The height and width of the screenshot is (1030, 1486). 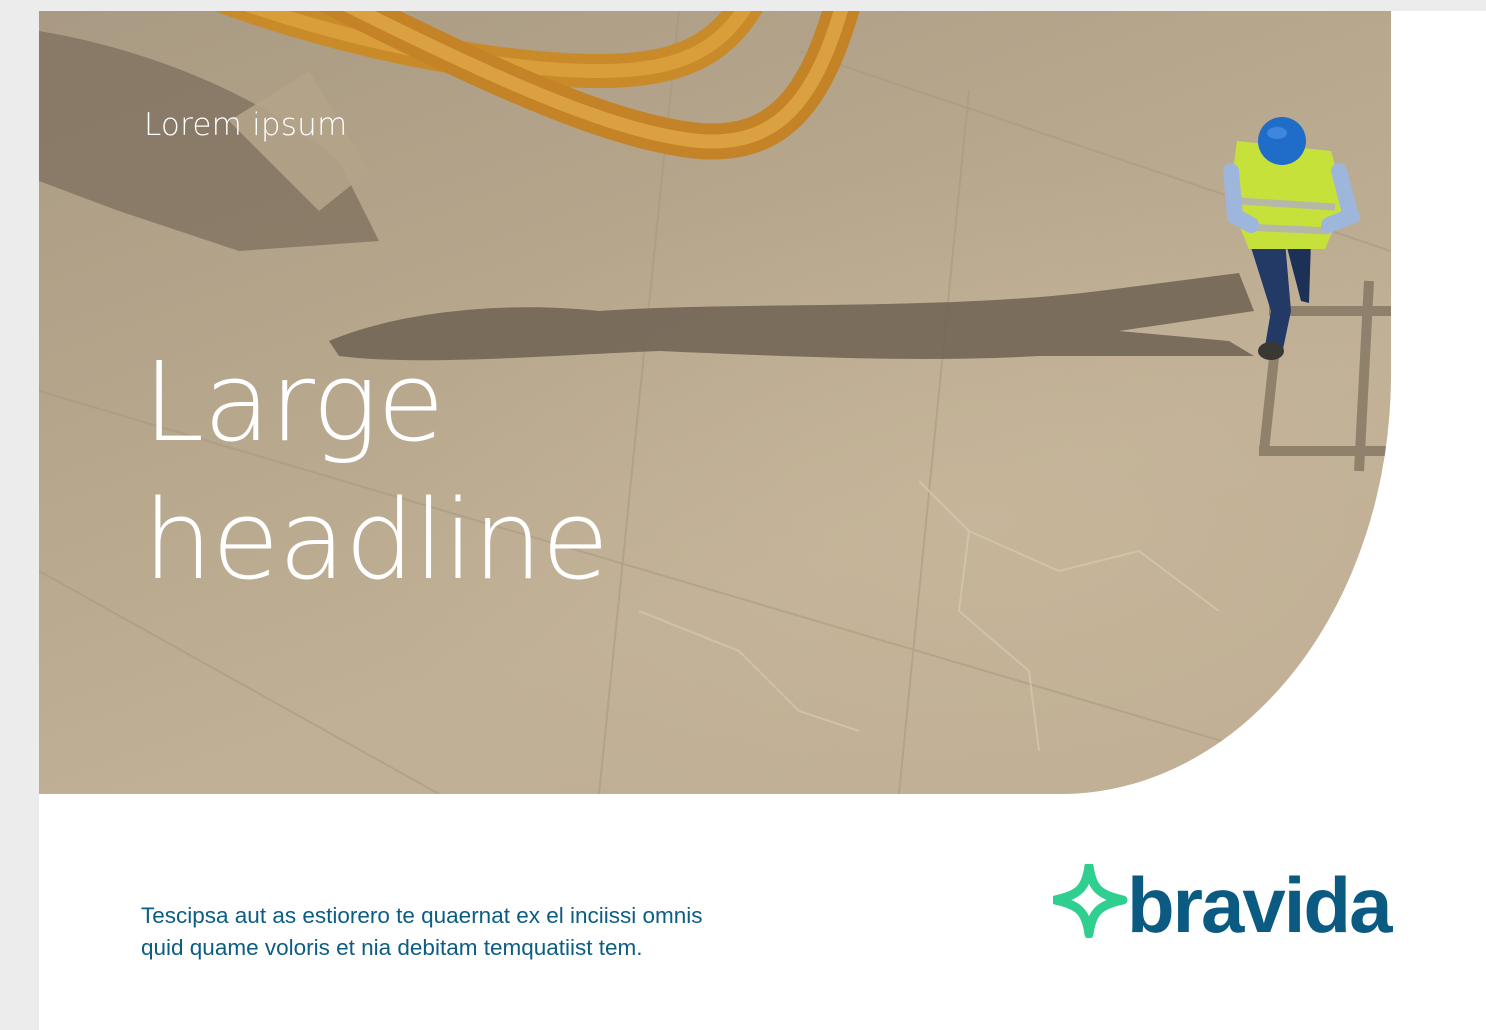 What do you see at coordinates (246, 125) in the screenshot?
I see `eyebrow-text: Lorem ipsum` at bounding box center [246, 125].